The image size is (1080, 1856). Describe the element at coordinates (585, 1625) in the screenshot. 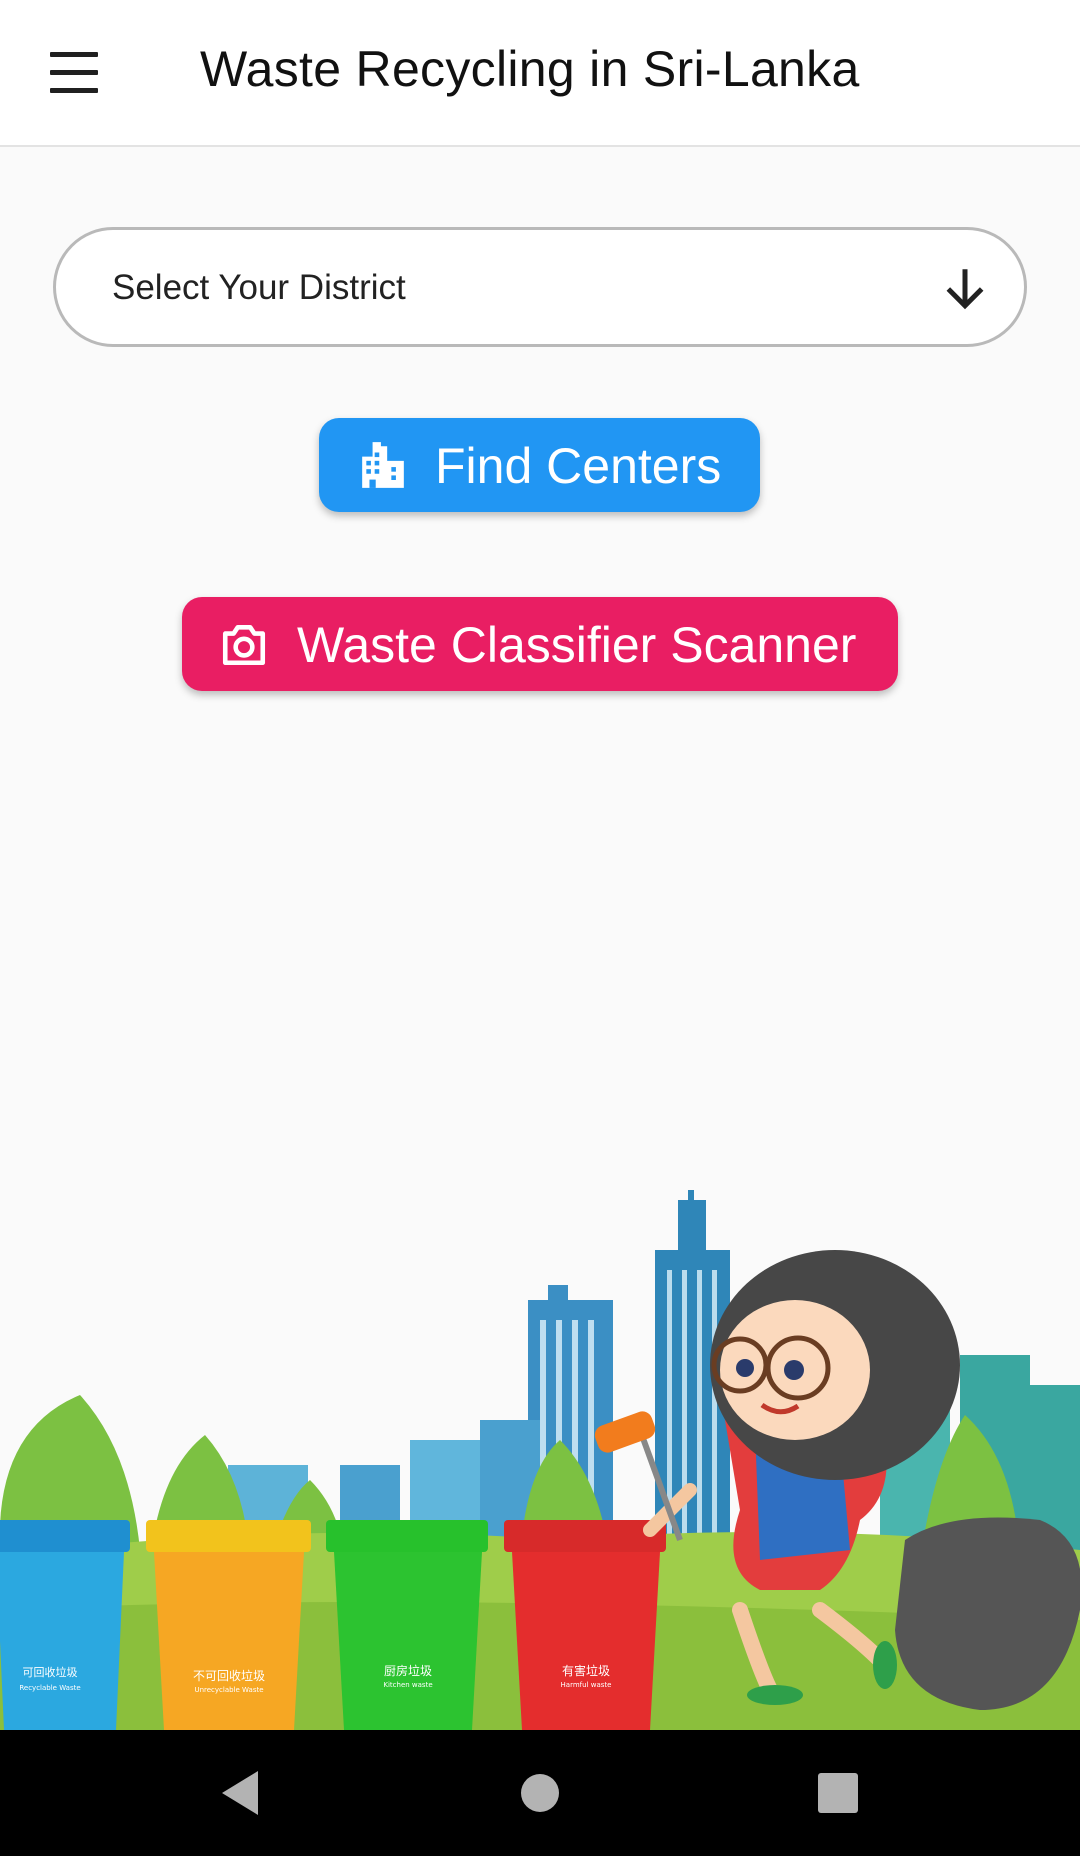

I see `recycling-bin-harmful: 有害垃圾 Harmful waste` at that location.